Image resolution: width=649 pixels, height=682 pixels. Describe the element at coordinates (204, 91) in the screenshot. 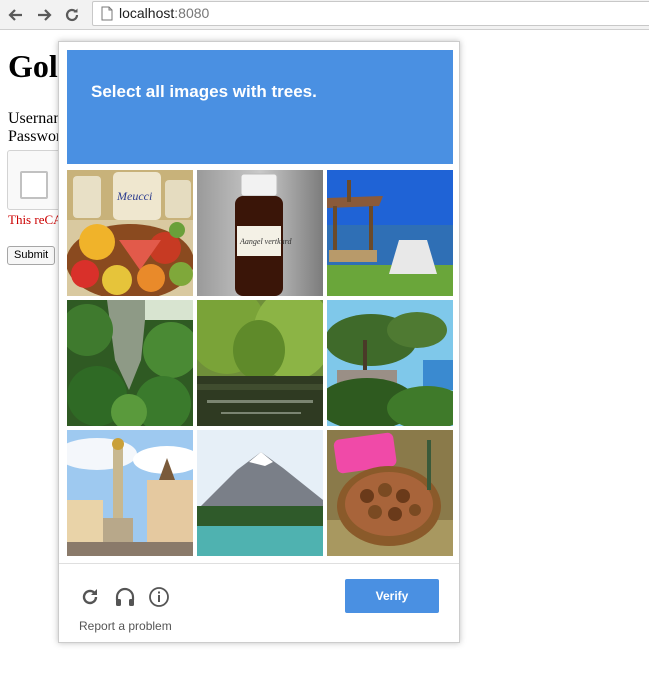

I see `challenge-prompt: Select all images with trees.` at that location.